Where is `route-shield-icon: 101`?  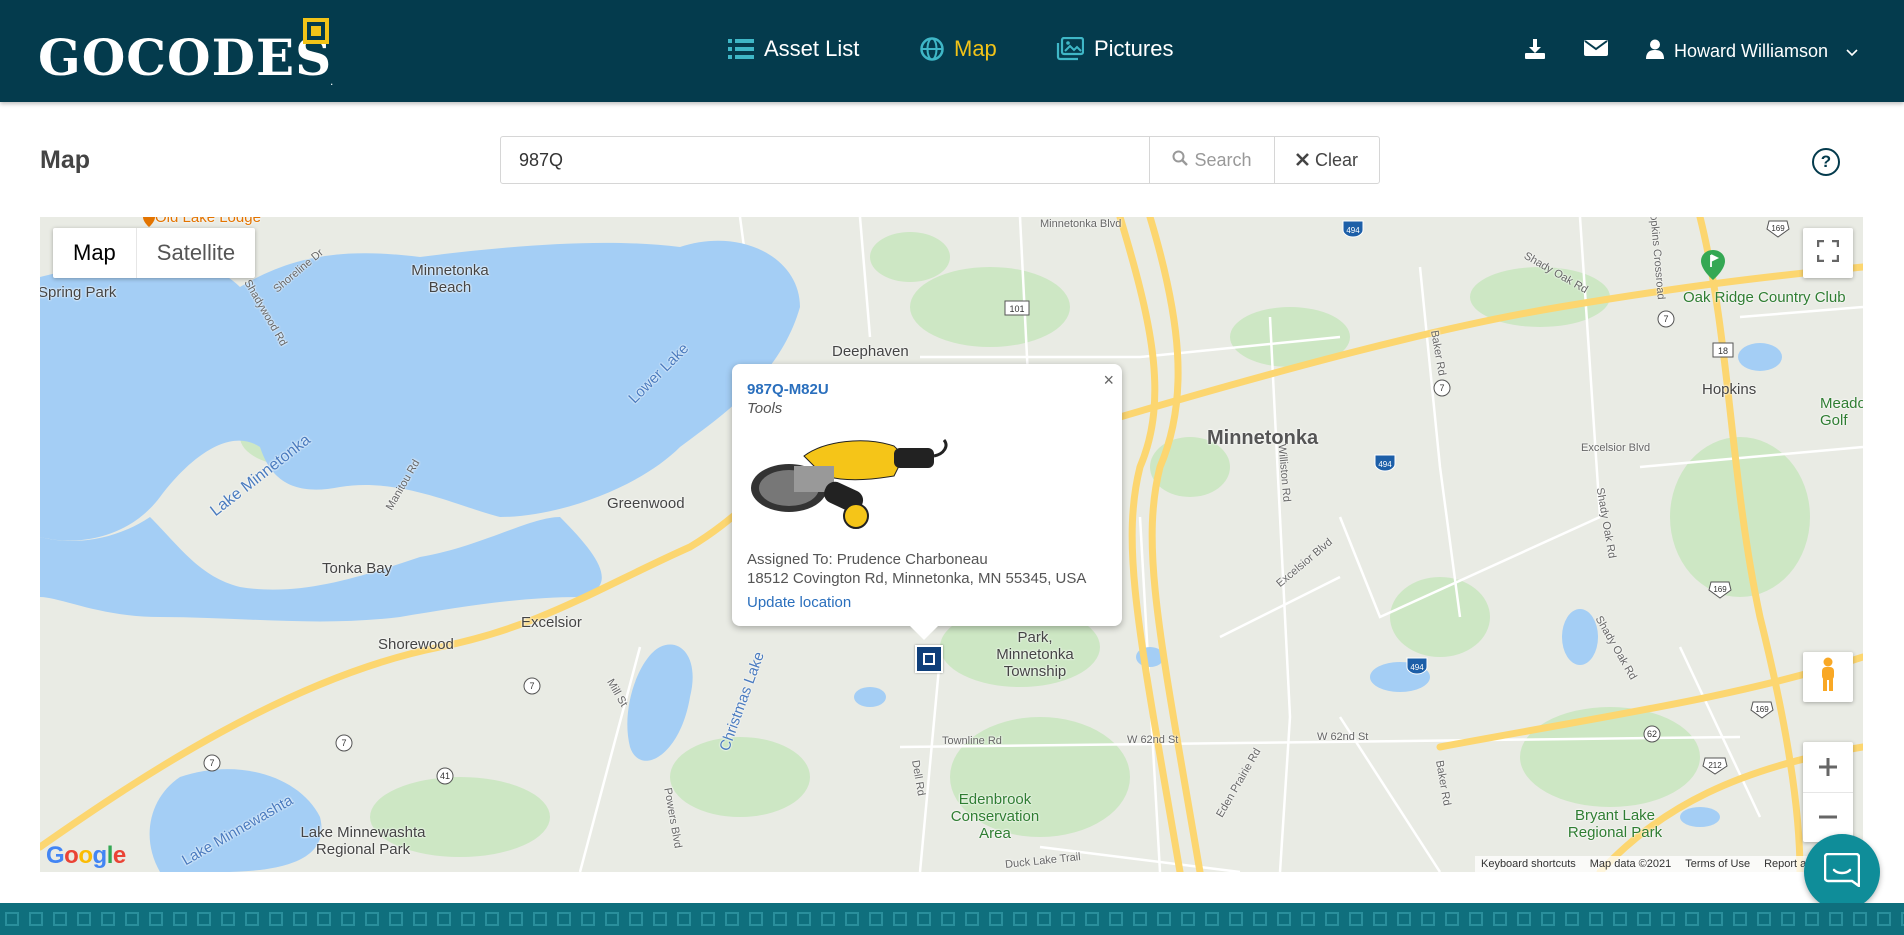
route-shield-icon: 101 is located at coordinates (1017, 310).